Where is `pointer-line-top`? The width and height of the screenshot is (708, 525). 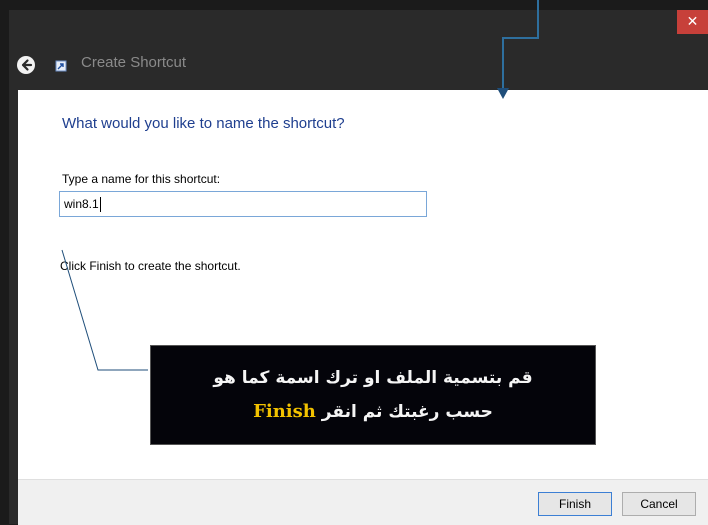
pointer-line-top is located at coordinates (520, 45).